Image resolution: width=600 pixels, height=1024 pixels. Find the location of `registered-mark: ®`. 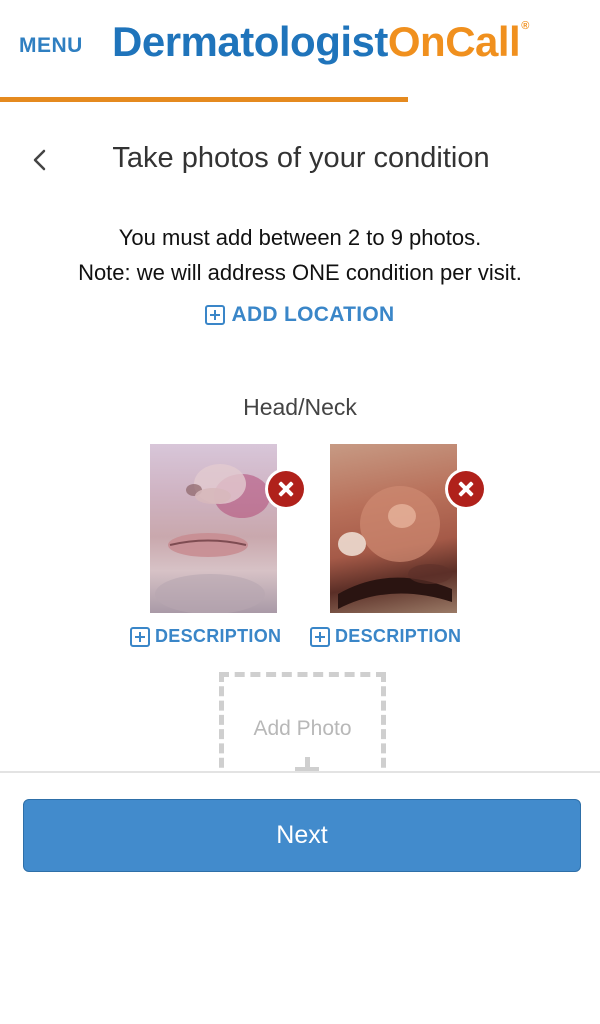

registered-mark: ® is located at coordinates (525, 26).